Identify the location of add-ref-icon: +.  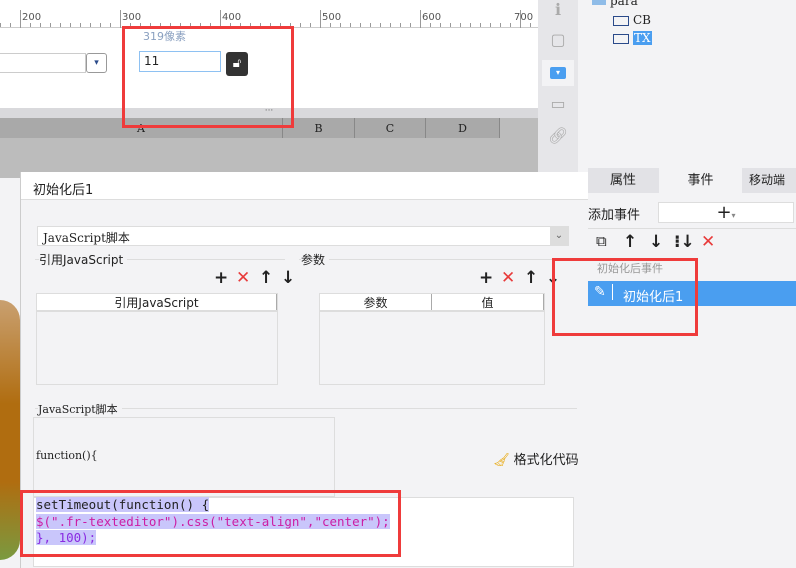
(221, 278).